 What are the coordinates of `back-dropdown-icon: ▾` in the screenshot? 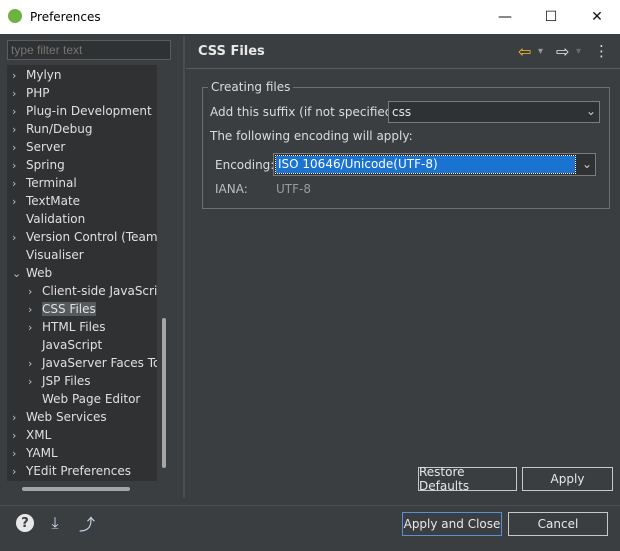 It's located at (540, 51).